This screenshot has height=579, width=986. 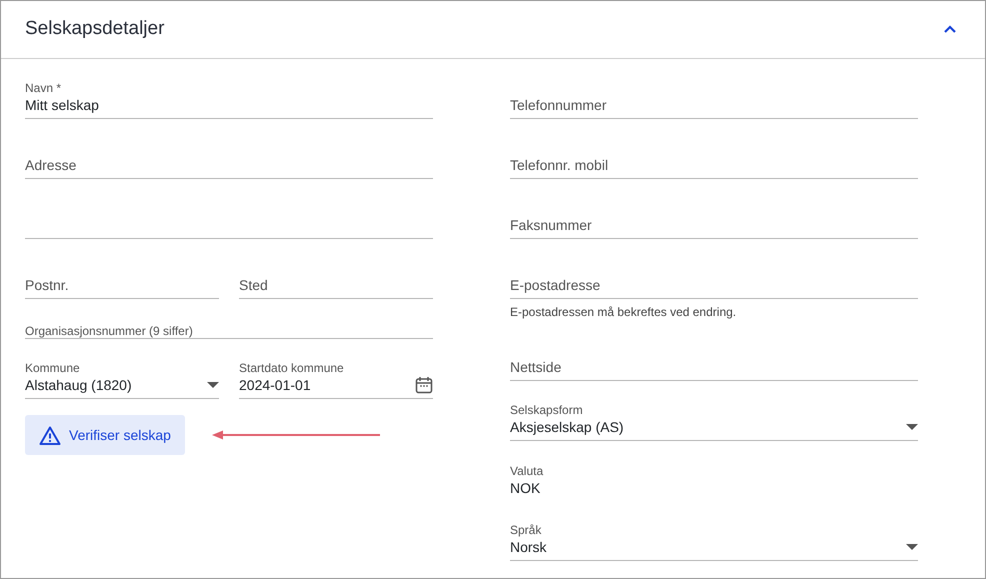 What do you see at coordinates (559, 165) in the screenshot?
I see `field-placeholder: Telefonnr. mobil` at bounding box center [559, 165].